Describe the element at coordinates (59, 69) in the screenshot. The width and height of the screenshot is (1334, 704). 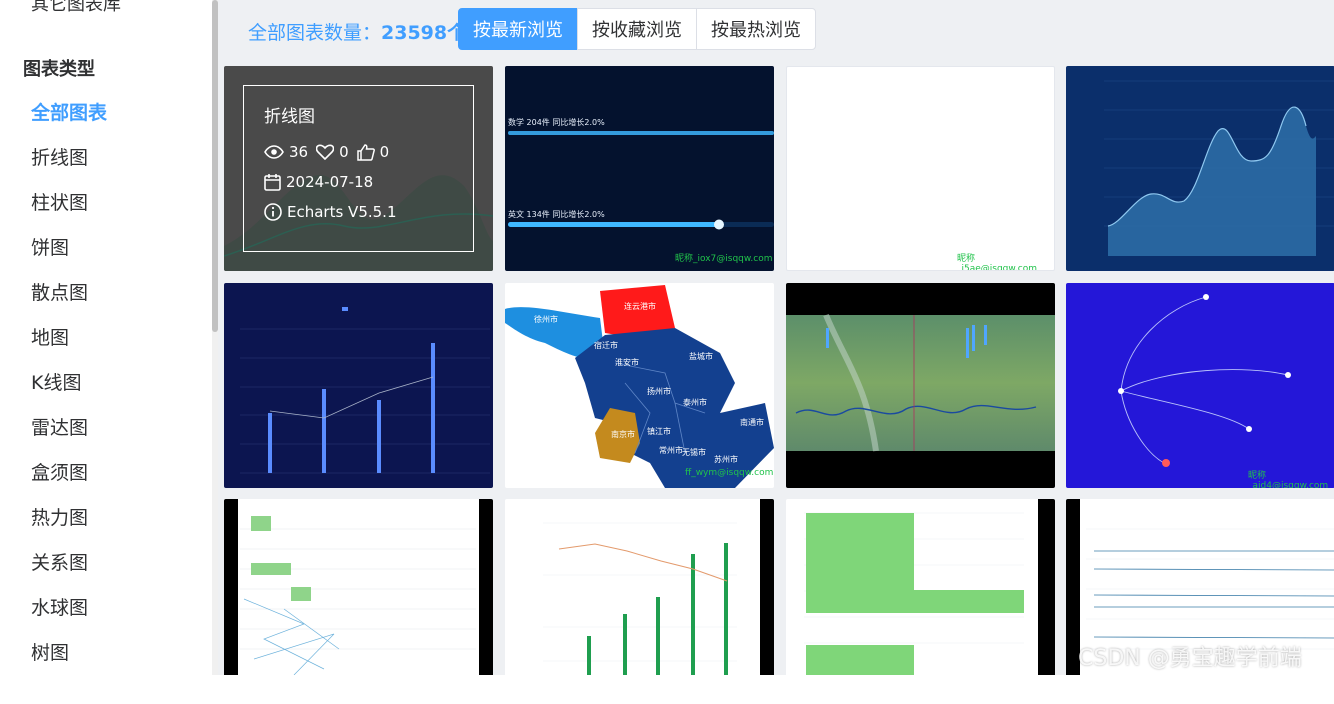
I see `sidebar-heading: 图表类型` at that location.